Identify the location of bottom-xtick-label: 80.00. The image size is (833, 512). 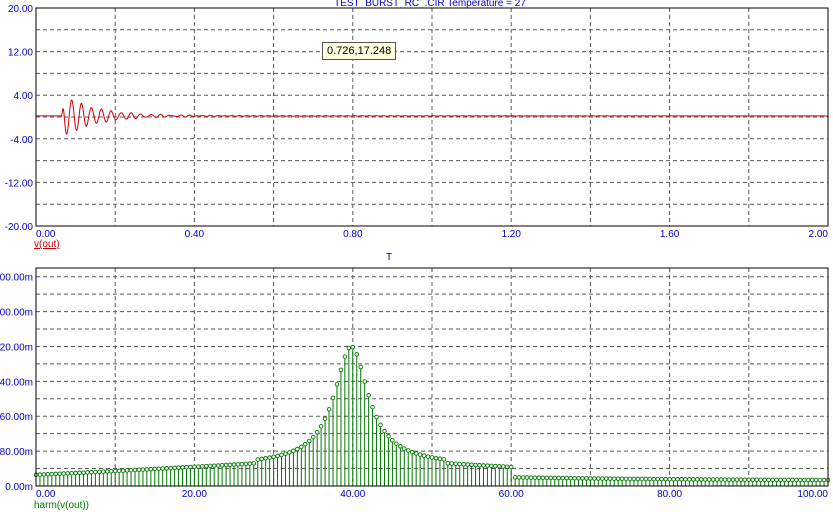
(669, 494).